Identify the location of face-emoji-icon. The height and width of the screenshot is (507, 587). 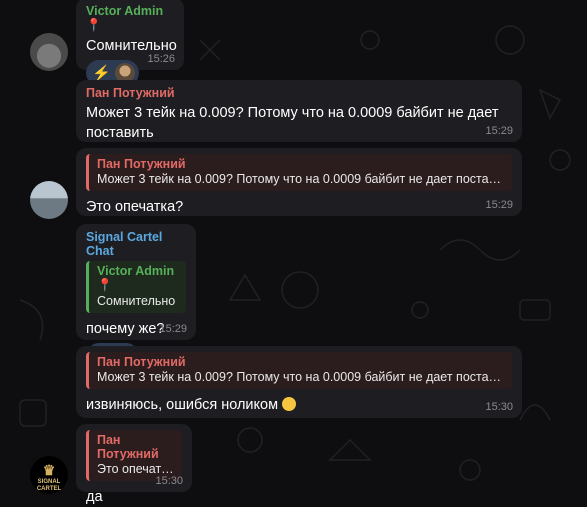
(289, 404).